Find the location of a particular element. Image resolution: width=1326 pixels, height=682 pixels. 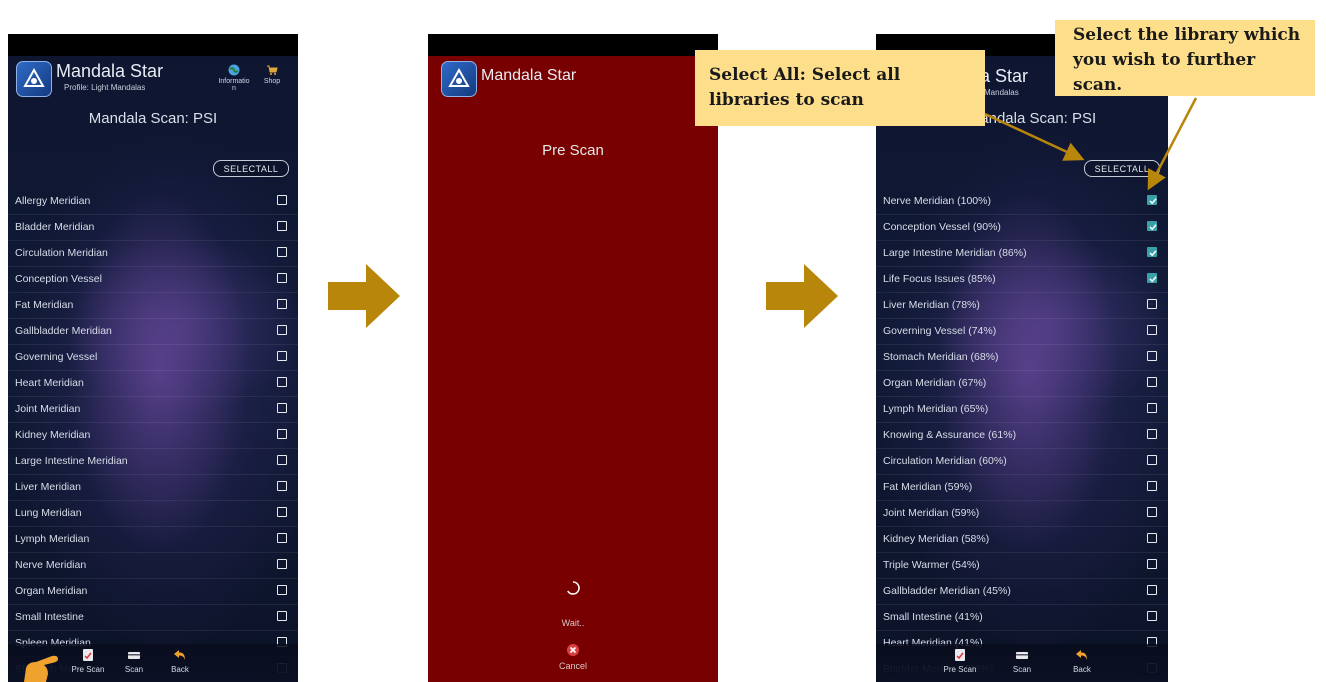

card-icon is located at coordinates (1022, 655).